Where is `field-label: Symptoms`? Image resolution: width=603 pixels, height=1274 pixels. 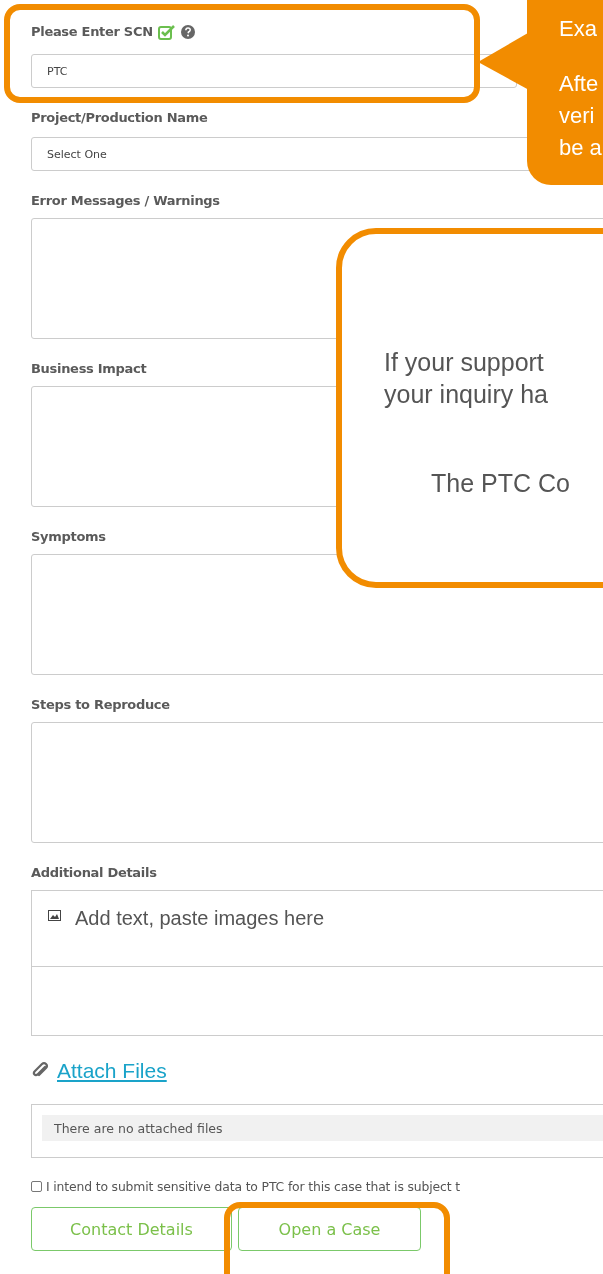
field-label: Symptoms is located at coordinates (68, 537).